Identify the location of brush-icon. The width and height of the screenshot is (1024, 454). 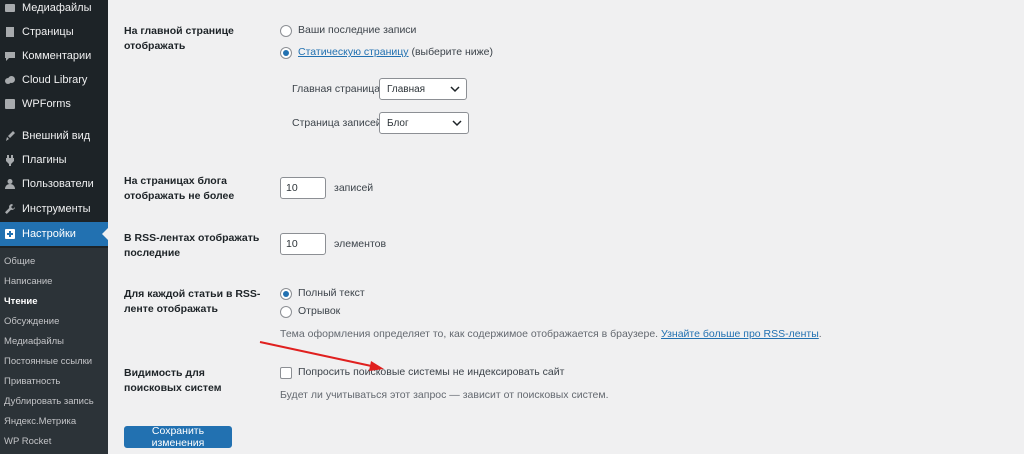
(10, 136).